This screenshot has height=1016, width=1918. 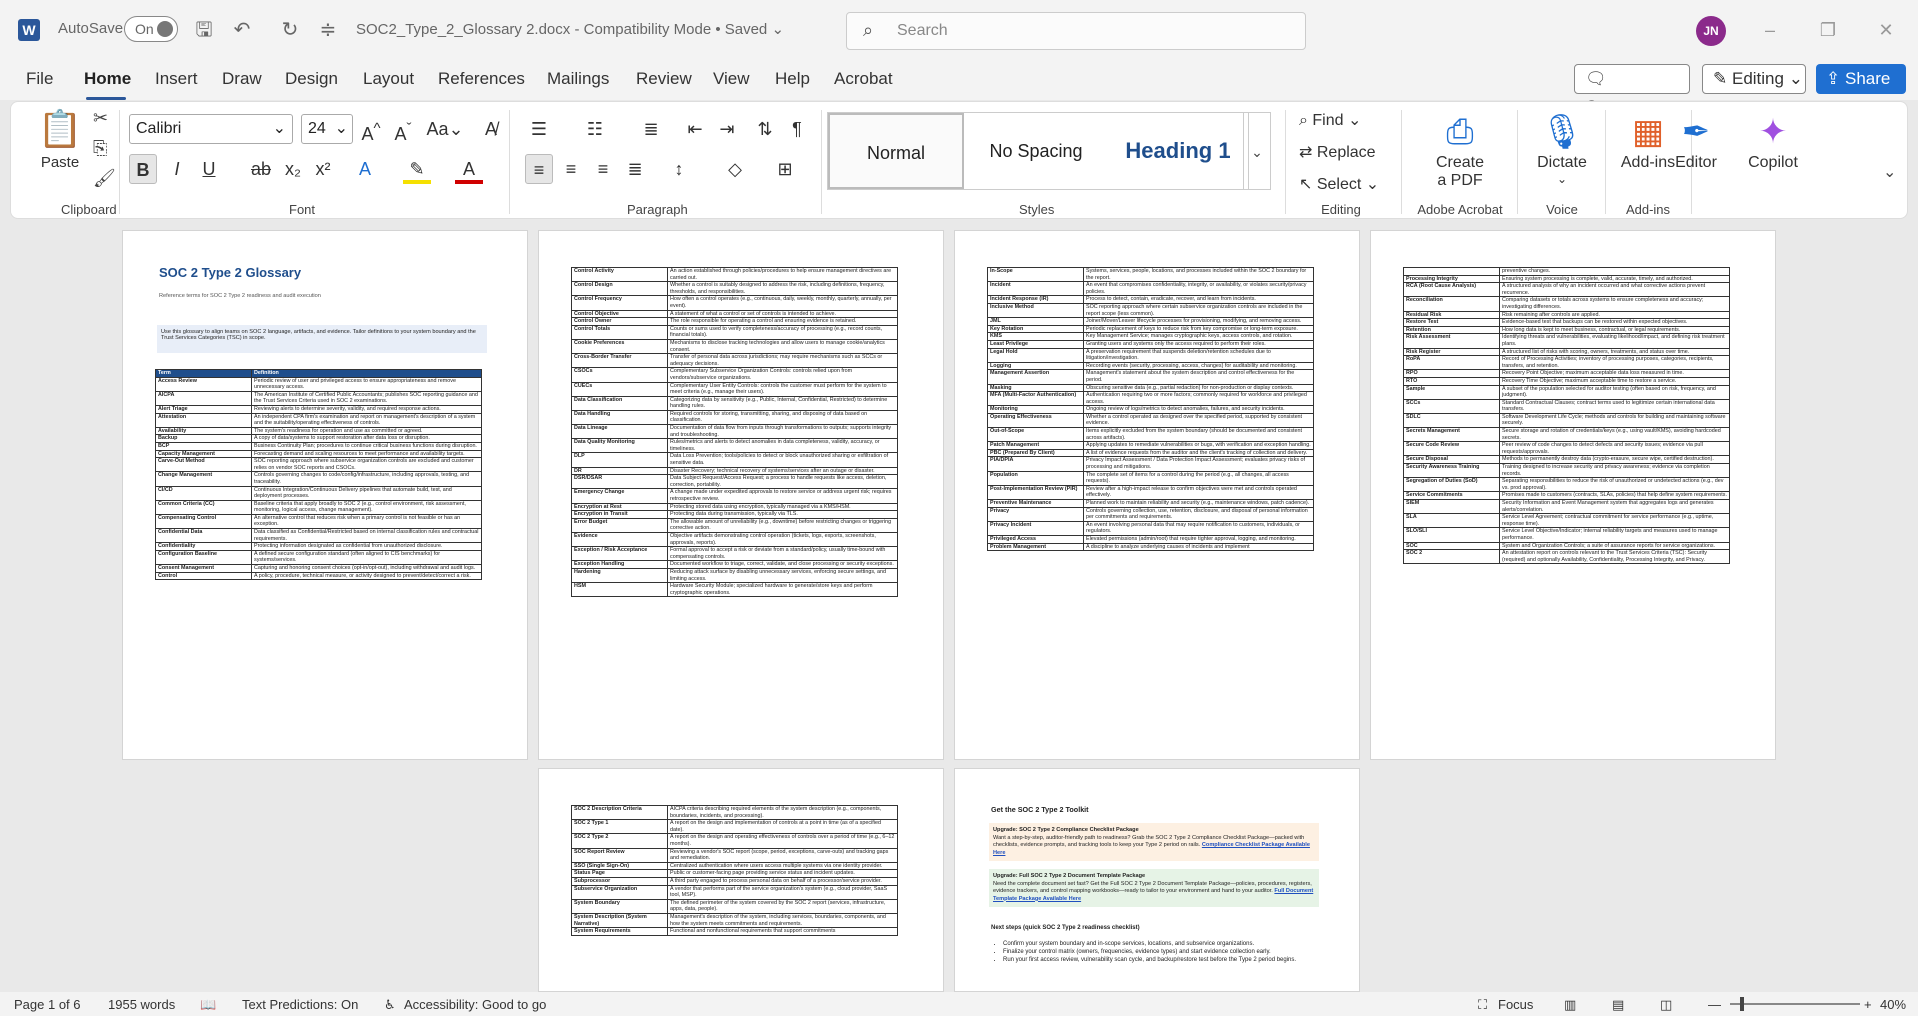 I want to click on bold-button: B, so click(x=143, y=169).